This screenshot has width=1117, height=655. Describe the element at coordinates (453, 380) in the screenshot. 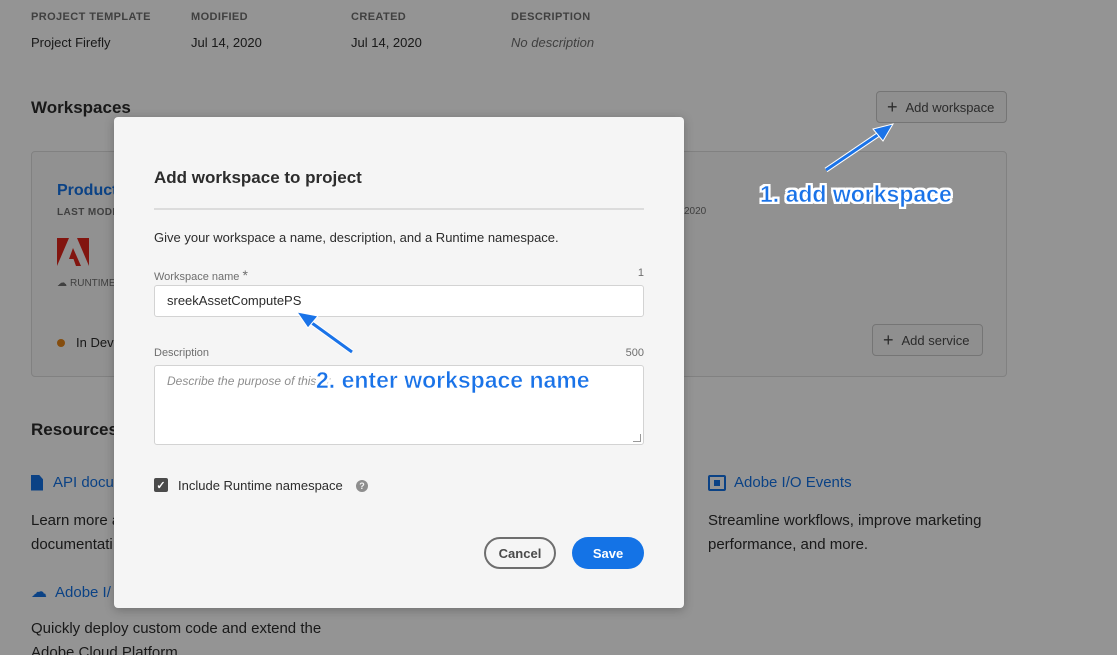

I see `annotation-step-2: 2. enter workspace name` at that location.